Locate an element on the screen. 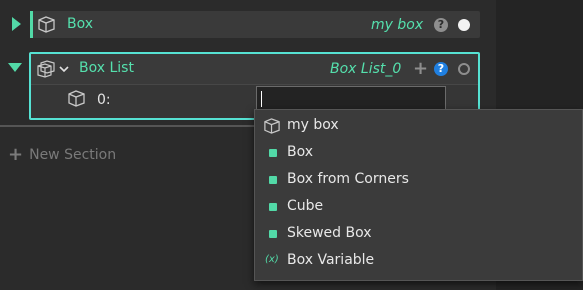 Image resolution: width=583 pixels, height=290 pixels. dropdown-item-label: Box is located at coordinates (300, 152).